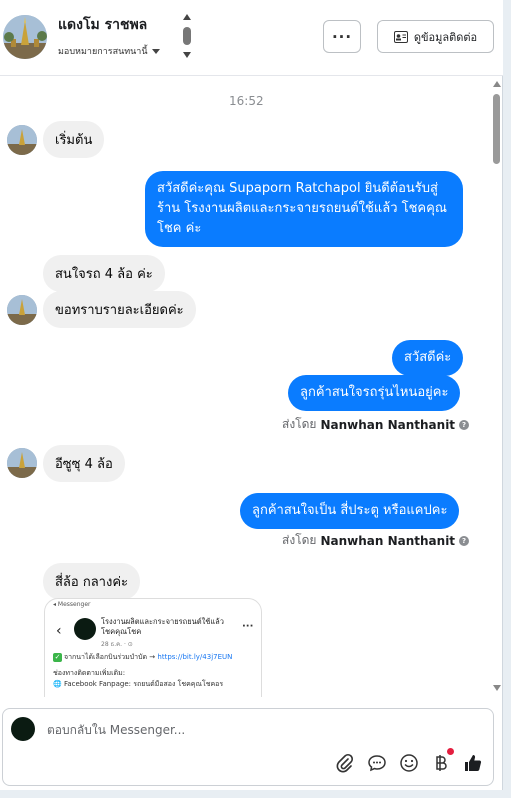 This screenshot has height=798, width=511. What do you see at coordinates (194, 657) in the screenshot?
I see `shared-post-link: https://bit.ly/43j7EUN` at bounding box center [194, 657].